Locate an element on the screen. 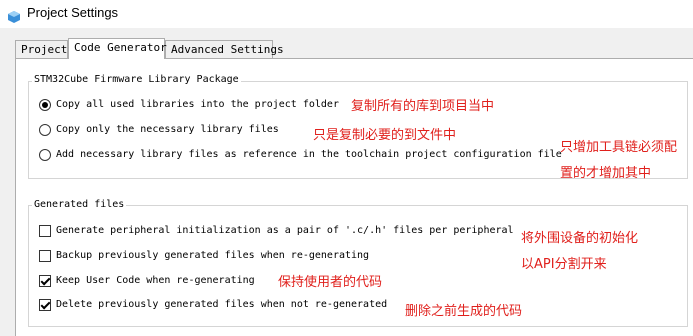 The height and width of the screenshot is (336, 693). annotation-reference-line2: 置的才增加其中 is located at coordinates (606, 173).